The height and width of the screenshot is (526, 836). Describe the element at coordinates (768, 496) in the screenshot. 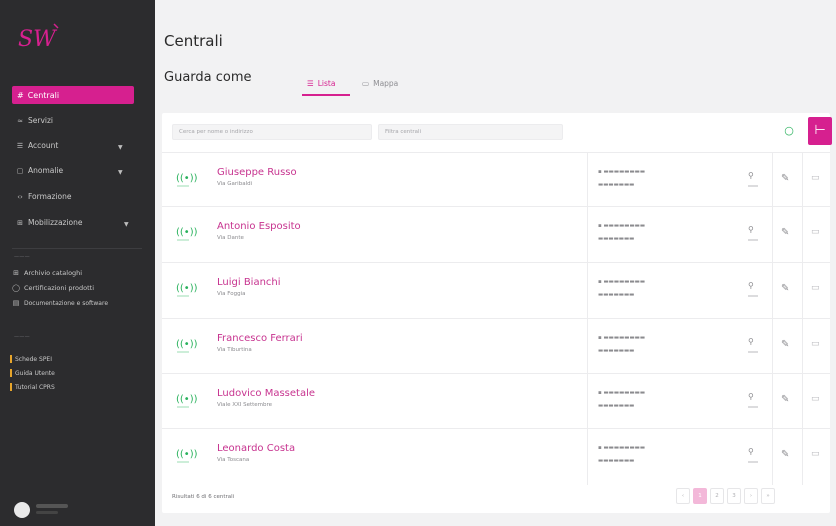

I see `page-button: »` at that location.